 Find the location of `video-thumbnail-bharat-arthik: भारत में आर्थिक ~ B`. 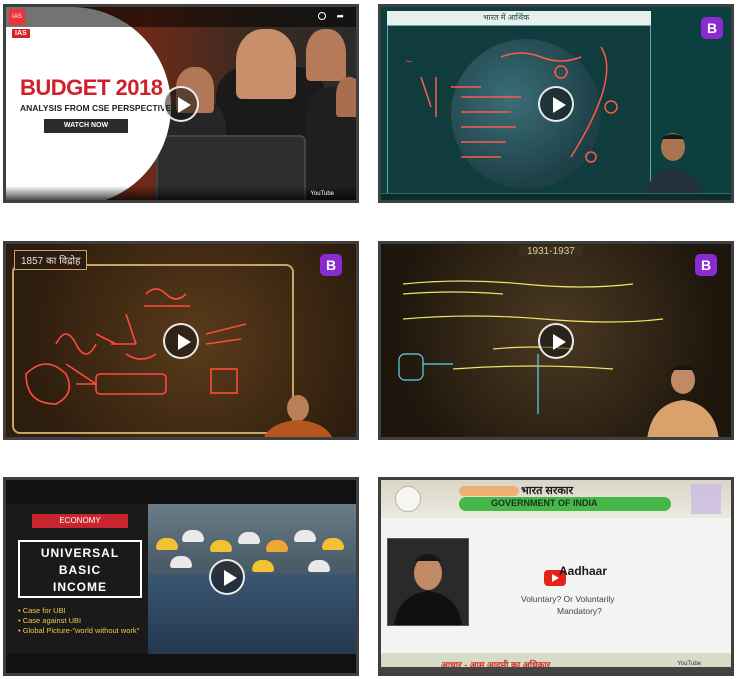

video-thumbnail-bharat-arthik: भारत में आर्थिक ~ B is located at coordinates (556, 103).